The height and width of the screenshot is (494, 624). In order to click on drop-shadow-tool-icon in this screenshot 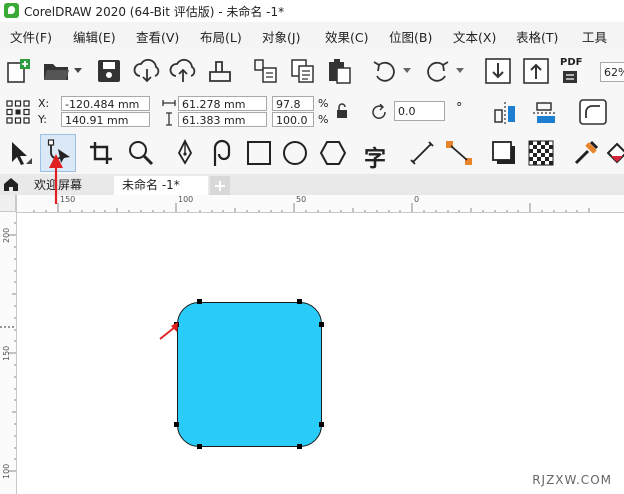, I will do `click(504, 153)`.